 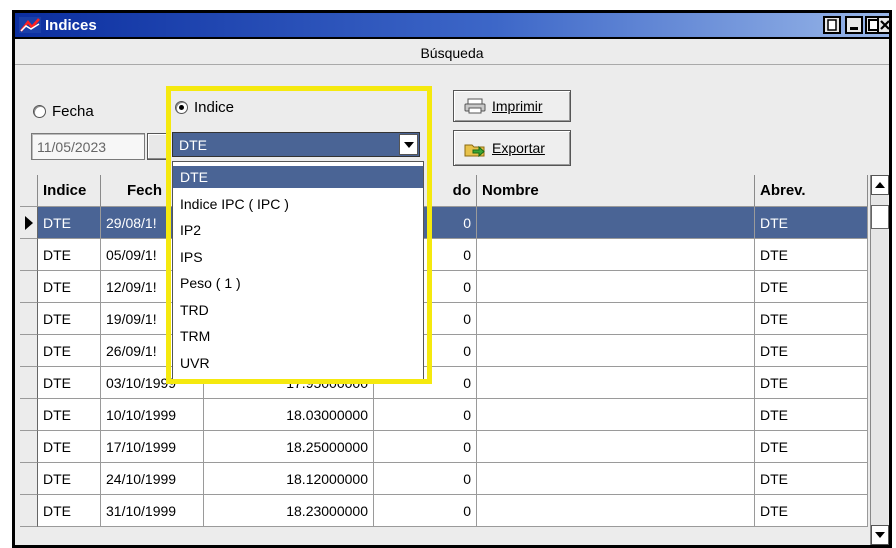 What do you see at coordinates (879, 360) in the screenshot?
I see `vertical-scrollbar` at bounding box center [879, 360].